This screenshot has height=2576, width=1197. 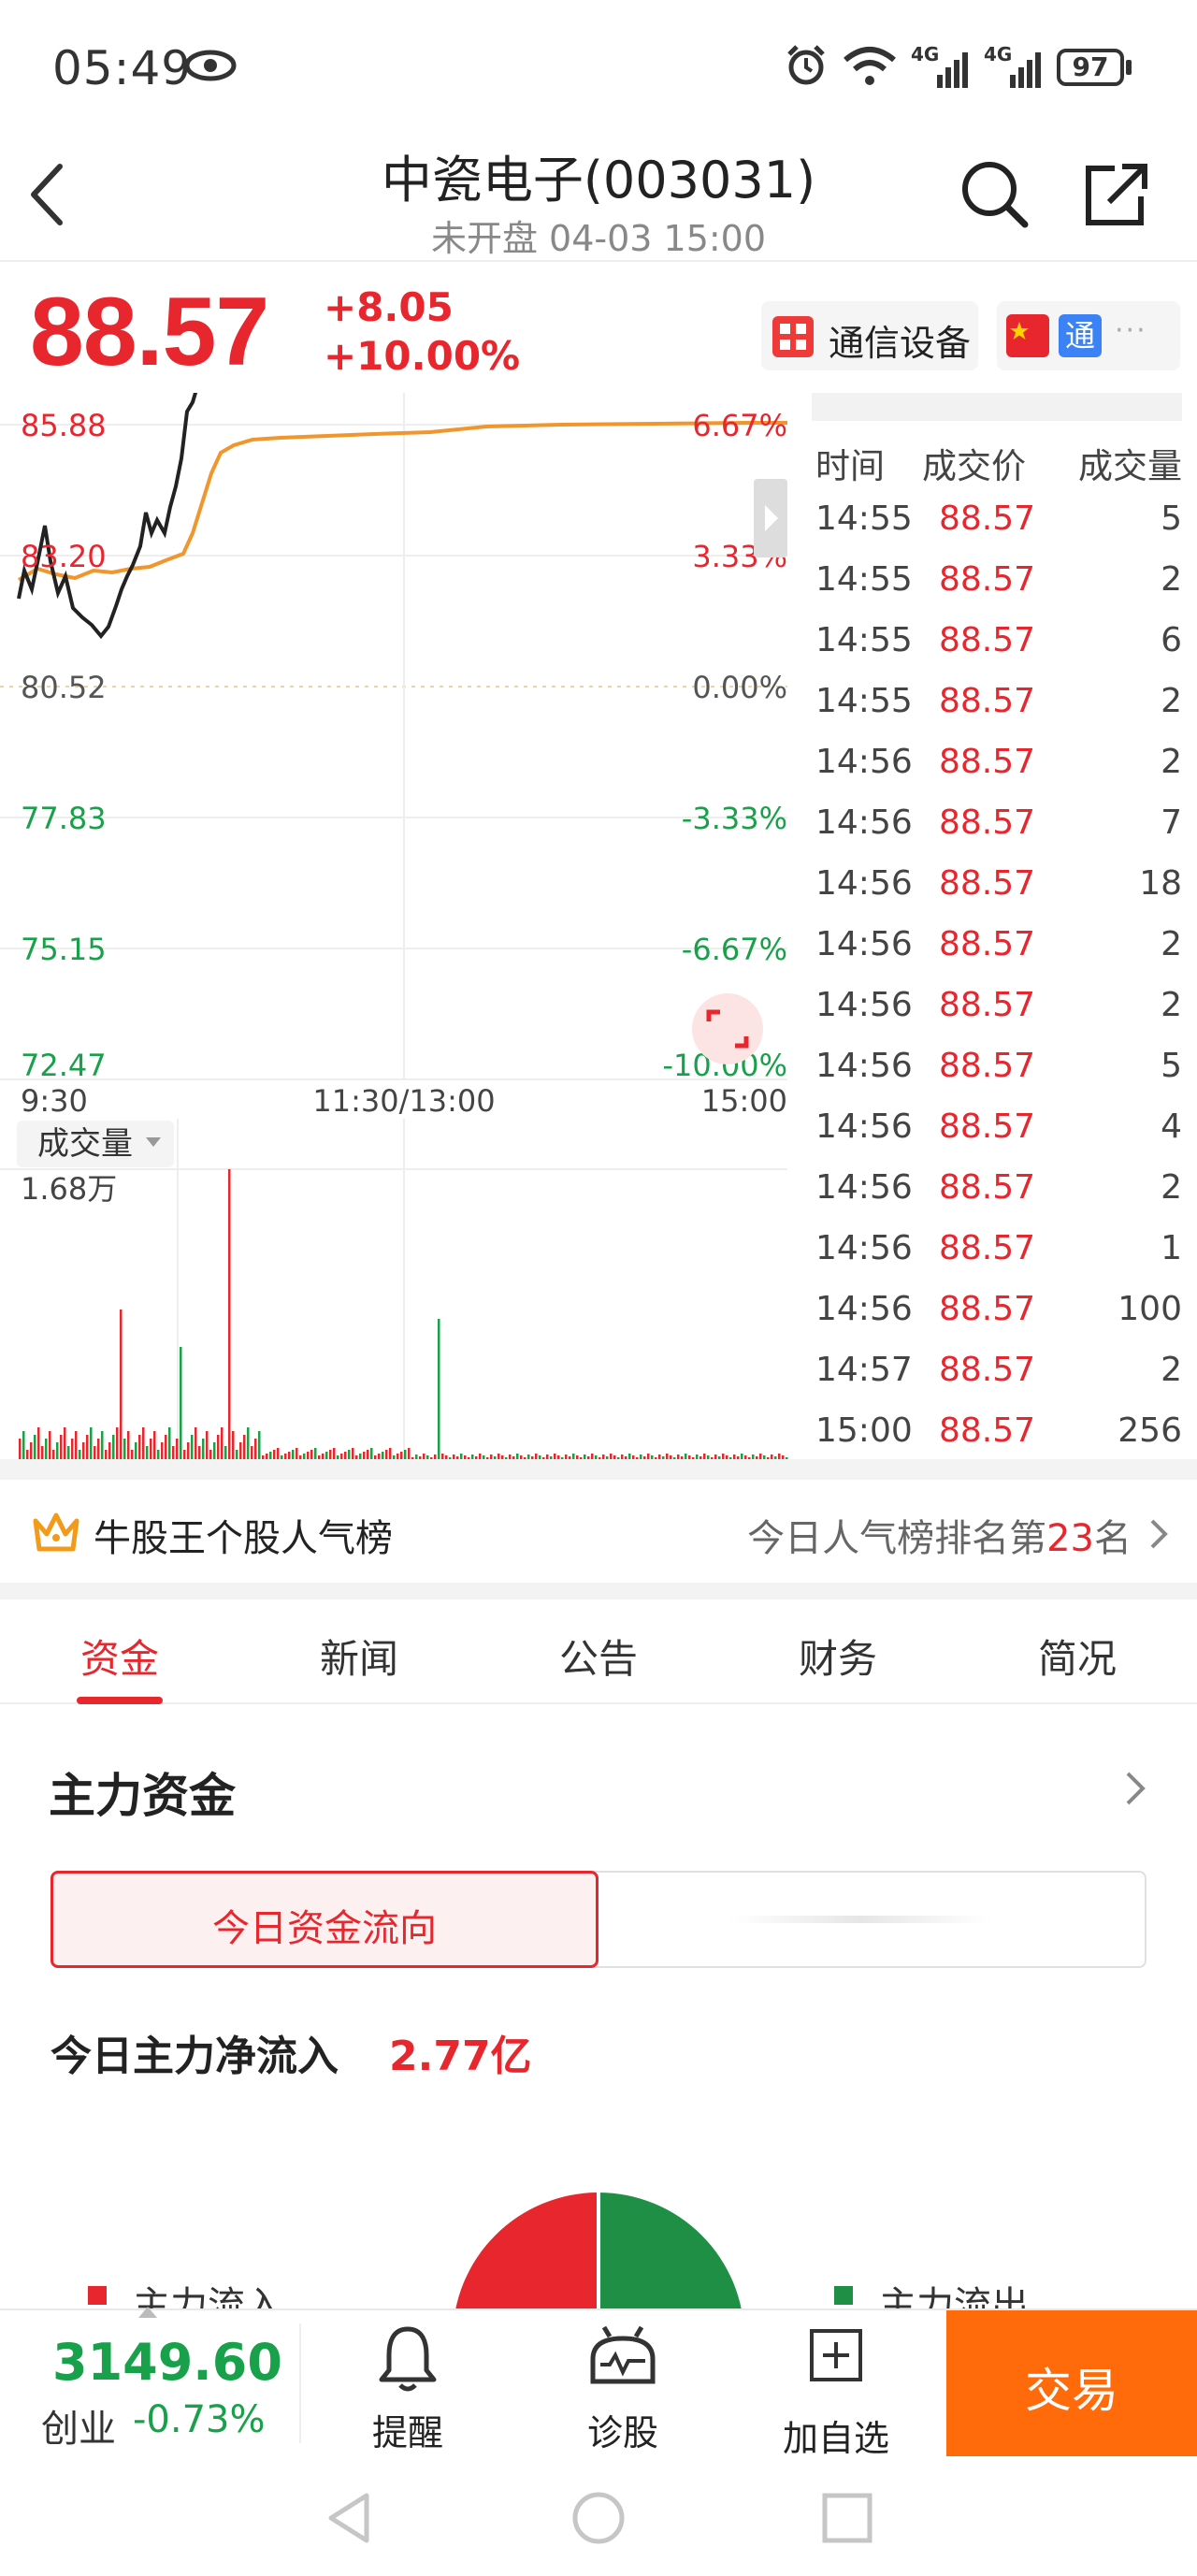 I want to click on trade-volume: 7, so click(x=1171, y=822).